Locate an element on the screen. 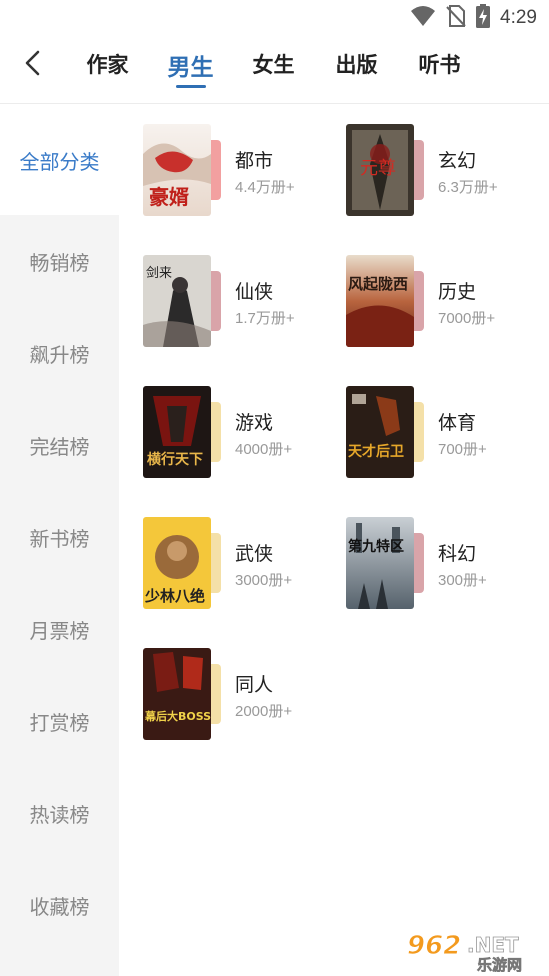  tab-indicator is located at coordinates (190, 86).